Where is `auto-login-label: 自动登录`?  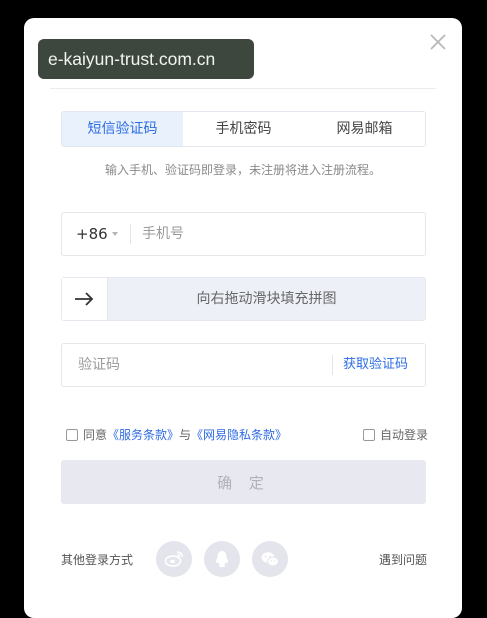
auto-login-label: 自动登录 is located at coordinates (403, 435).